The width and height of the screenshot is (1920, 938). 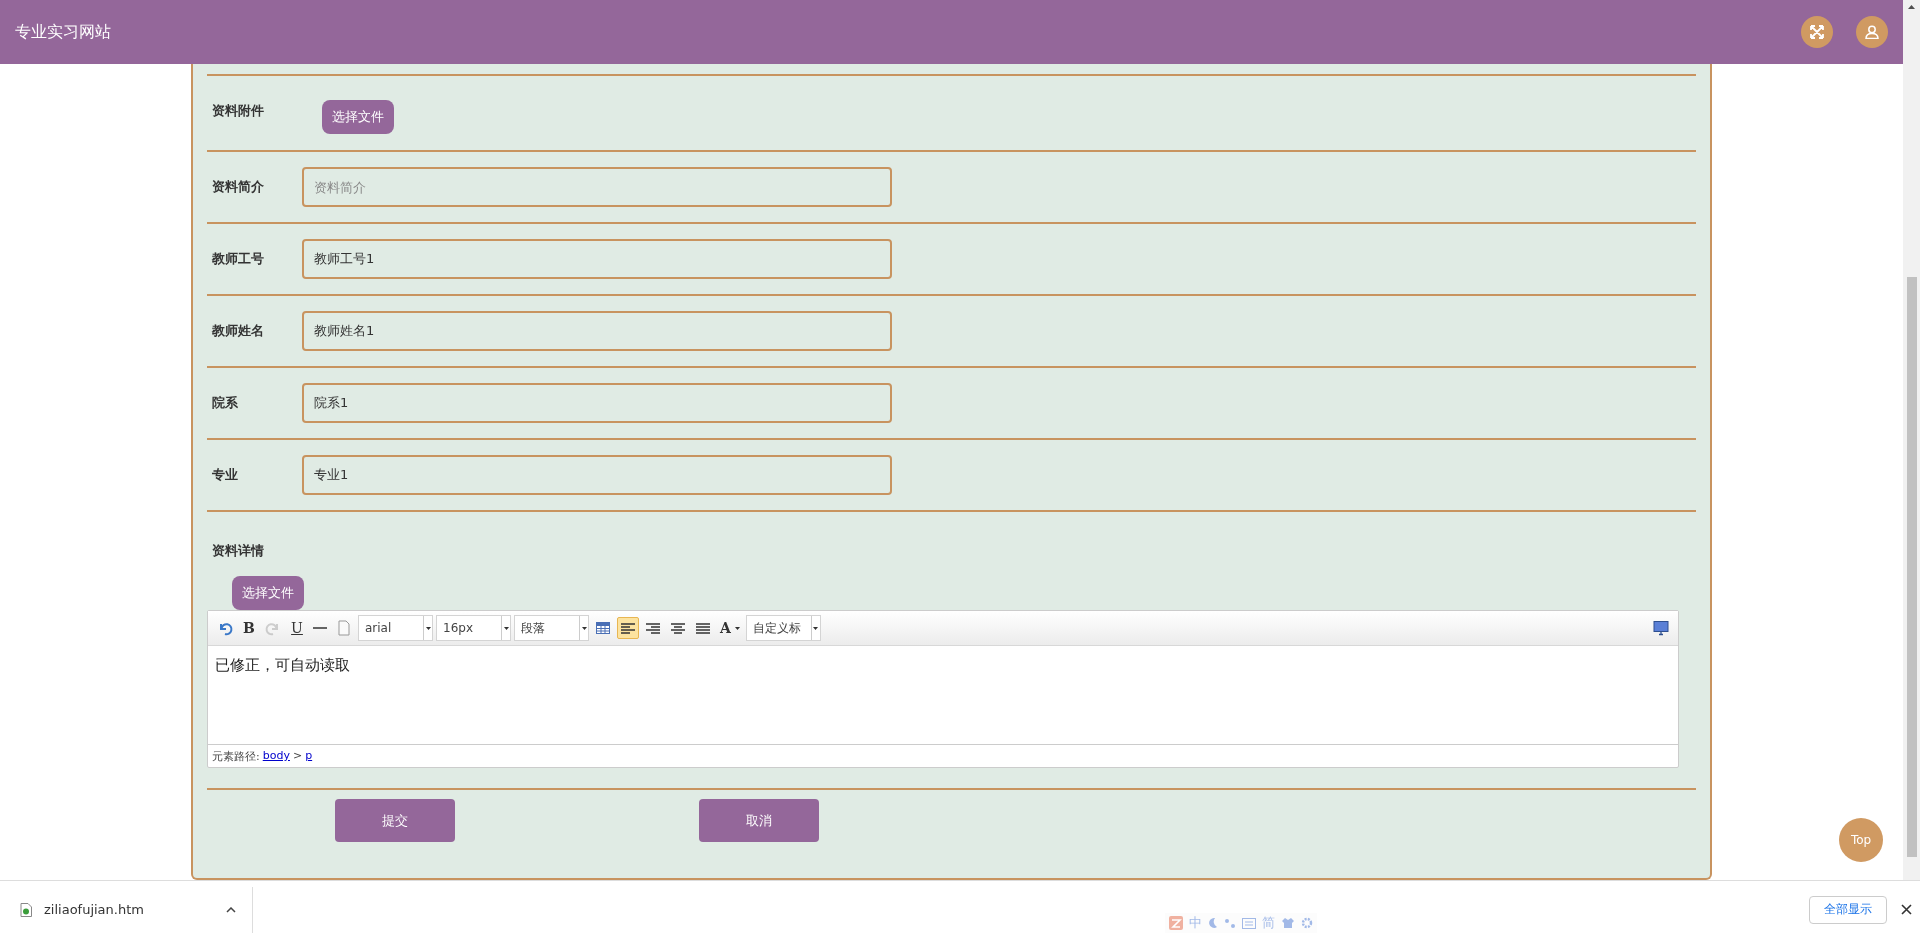 What do you see at coordinates (238, 331) in the screenshot?
I see `field-label: 教师姓名` at bounding box center [238, 331].